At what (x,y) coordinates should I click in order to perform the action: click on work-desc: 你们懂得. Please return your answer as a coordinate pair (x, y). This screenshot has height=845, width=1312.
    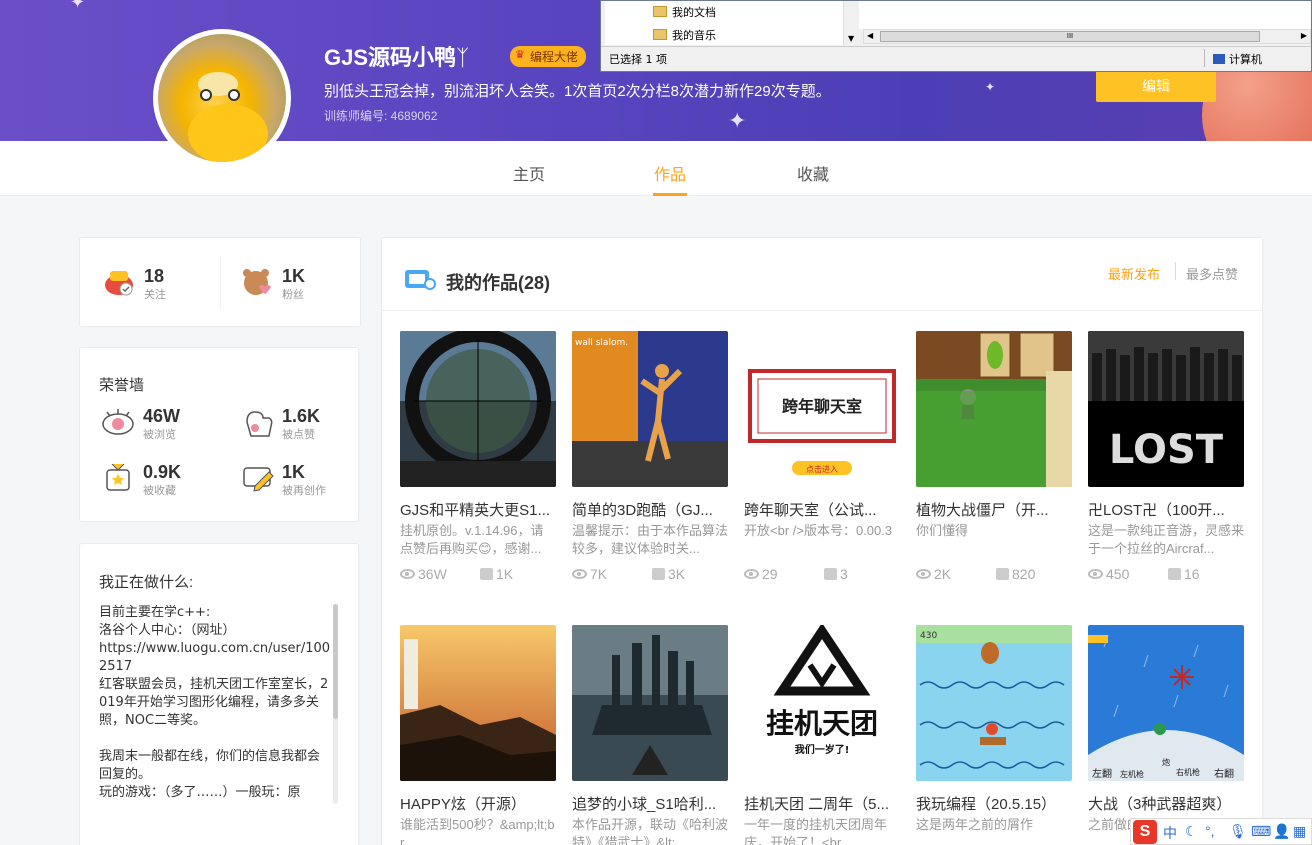
    Looking at the image, I should click on (942, 530).